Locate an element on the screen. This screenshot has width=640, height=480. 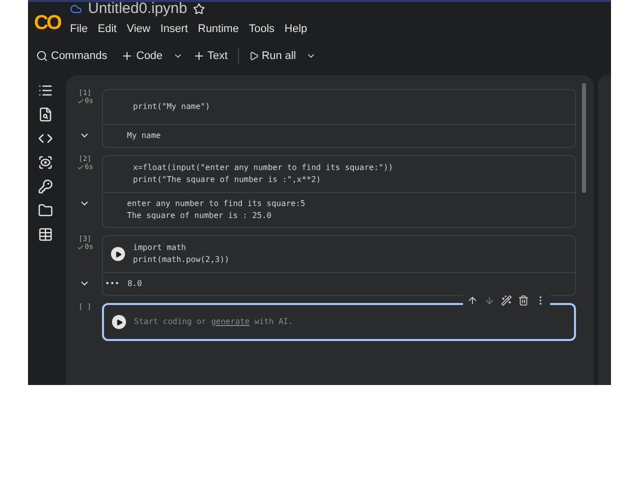
code-line: print(math.pow(2,3)) is located at coordinates (181, 260).